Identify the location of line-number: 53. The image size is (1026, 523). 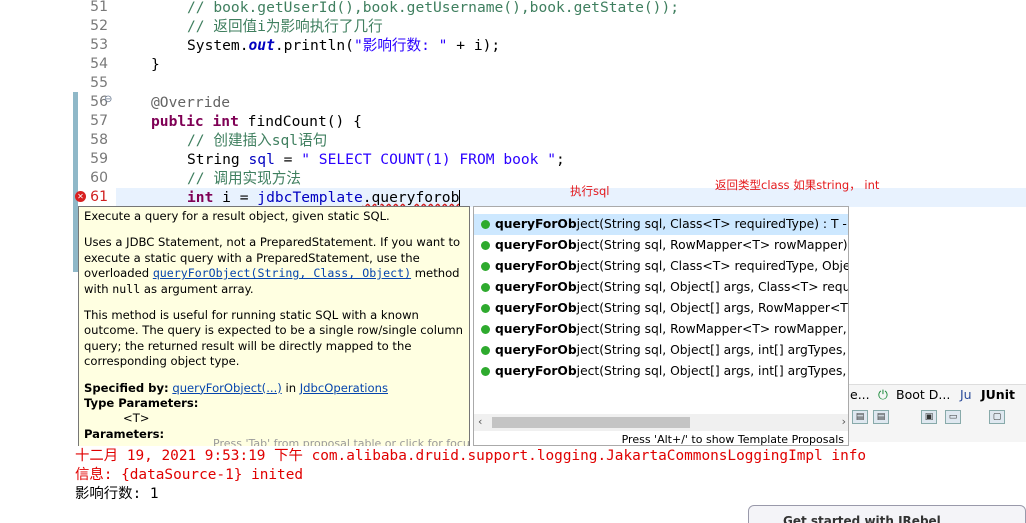
(99, 45).